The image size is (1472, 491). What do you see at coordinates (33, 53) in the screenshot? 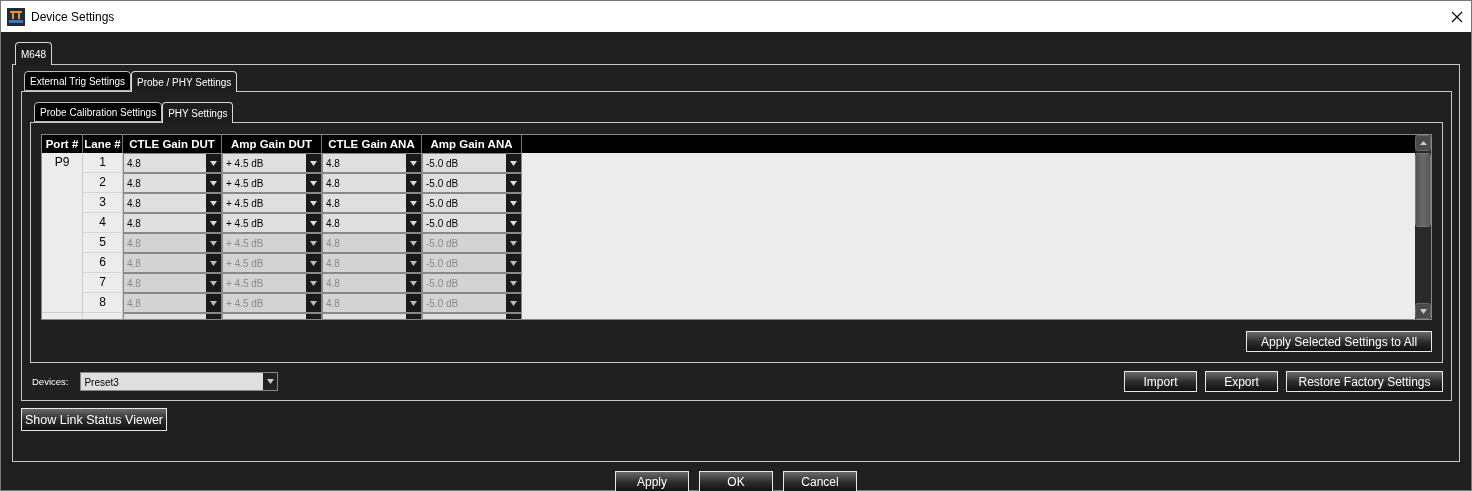
I see `device-tab: M648` at bounding box center [33, 53].